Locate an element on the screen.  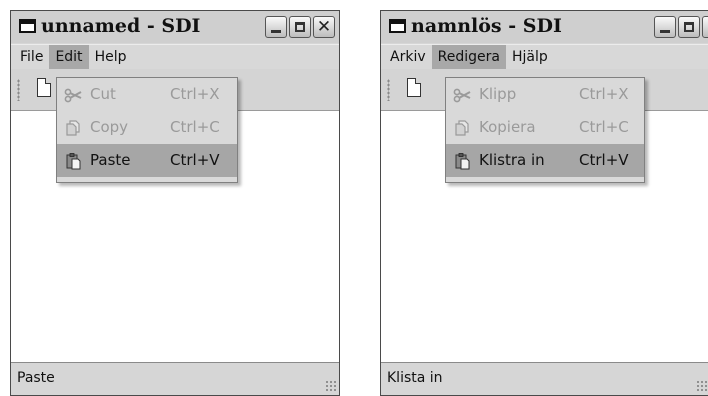
menu-redigera: Redigera is located at coordinates (468, 57).